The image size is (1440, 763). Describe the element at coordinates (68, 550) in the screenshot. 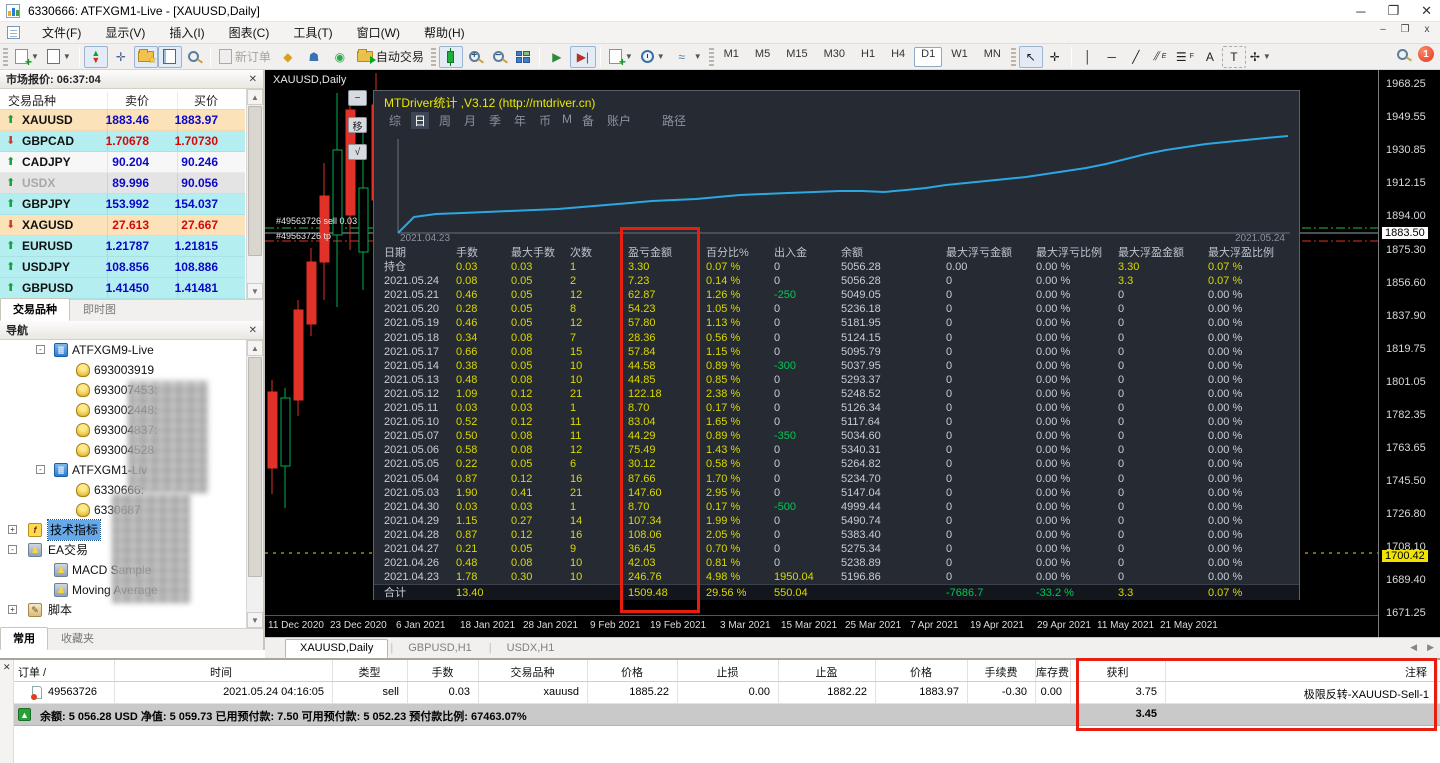

I see `nav-item-label: EA交易` at that location.